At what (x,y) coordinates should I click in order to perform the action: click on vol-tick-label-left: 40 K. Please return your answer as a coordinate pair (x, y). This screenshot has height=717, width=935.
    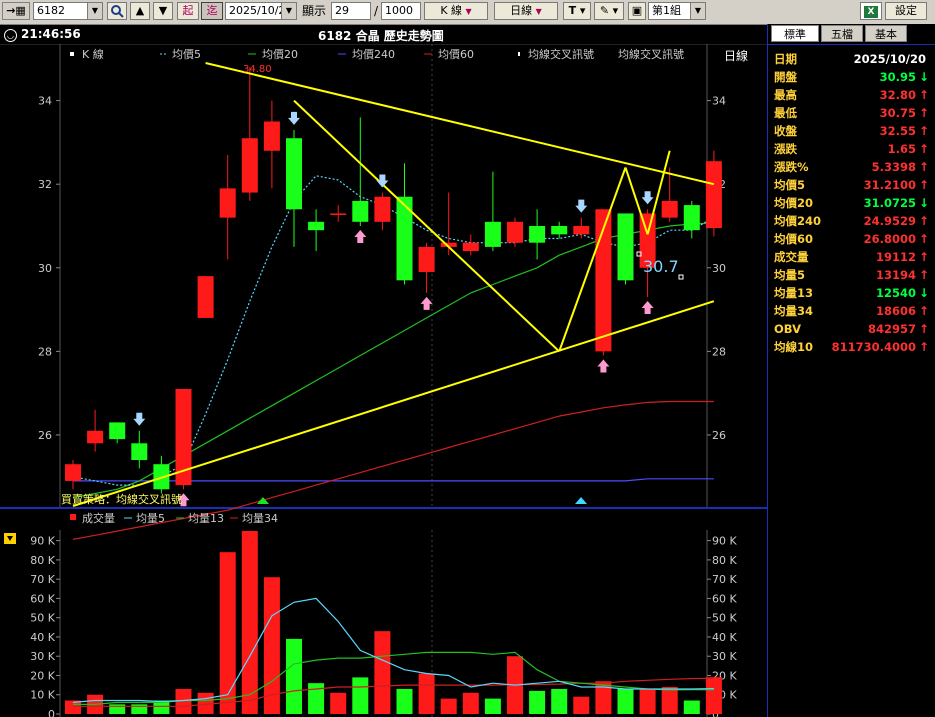
    Looking at the image, I should click on (42, 637).